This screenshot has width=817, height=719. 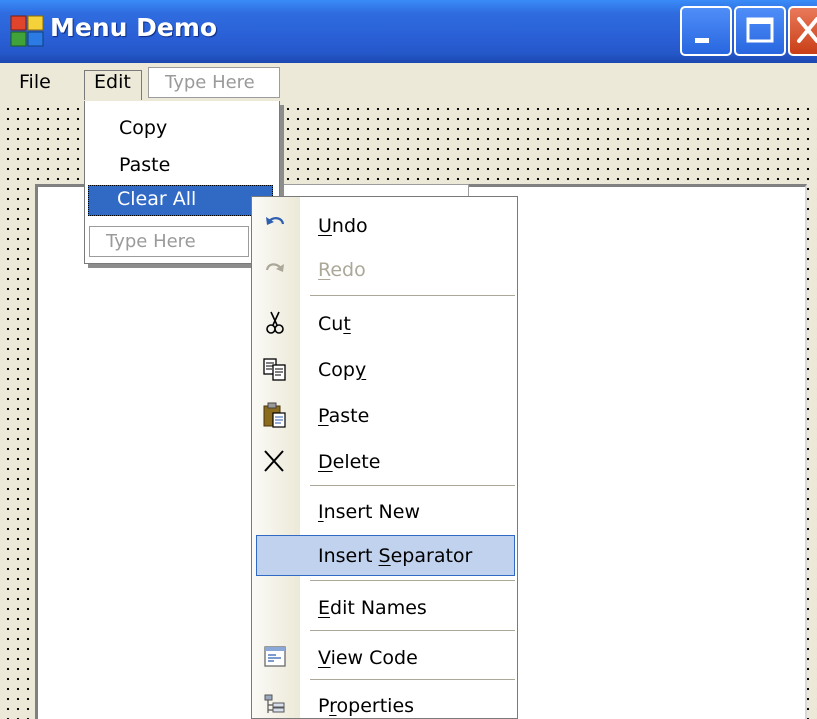 What do you see at coordinates (143, 128) in the screenshot?
I see `edit-menu-copy: Copy` at bounding box center [143, 128].